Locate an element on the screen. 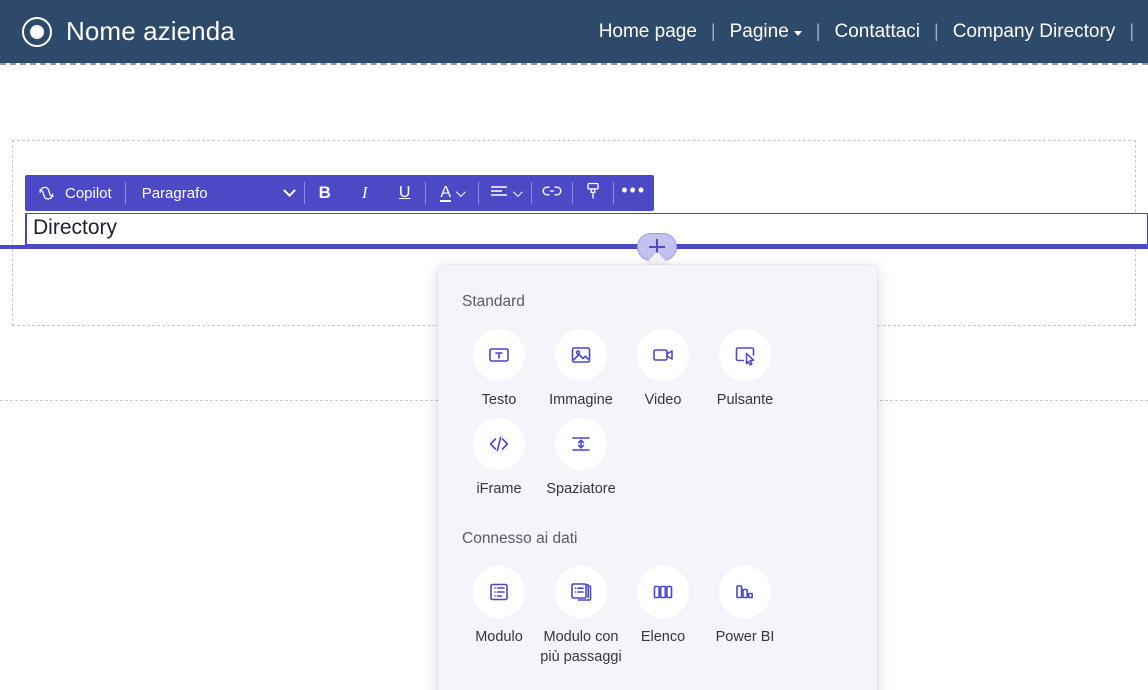 The width and height of the screenshot is (1148, 690). paragraph-style-dropdown: Paragrafo is located at coordinates (215, 193).